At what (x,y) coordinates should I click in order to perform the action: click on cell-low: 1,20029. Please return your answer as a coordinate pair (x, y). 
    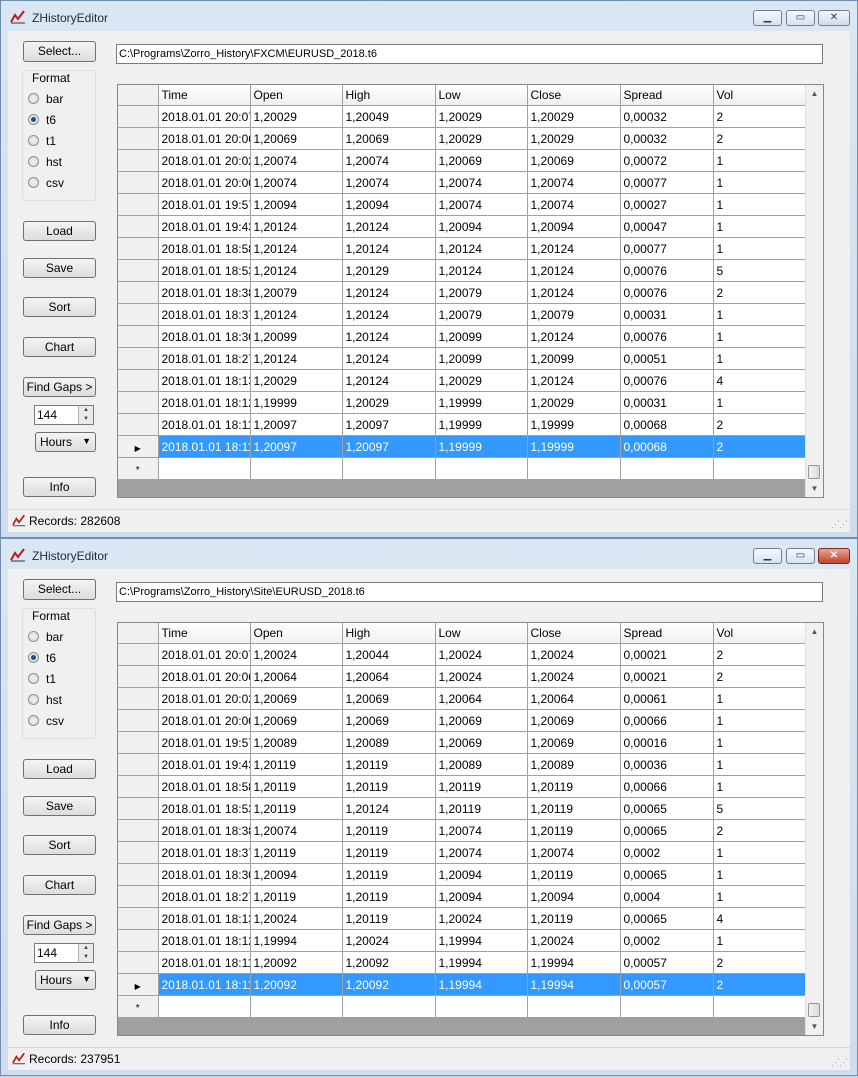
    Looking at the image, I should click on (481, 116).